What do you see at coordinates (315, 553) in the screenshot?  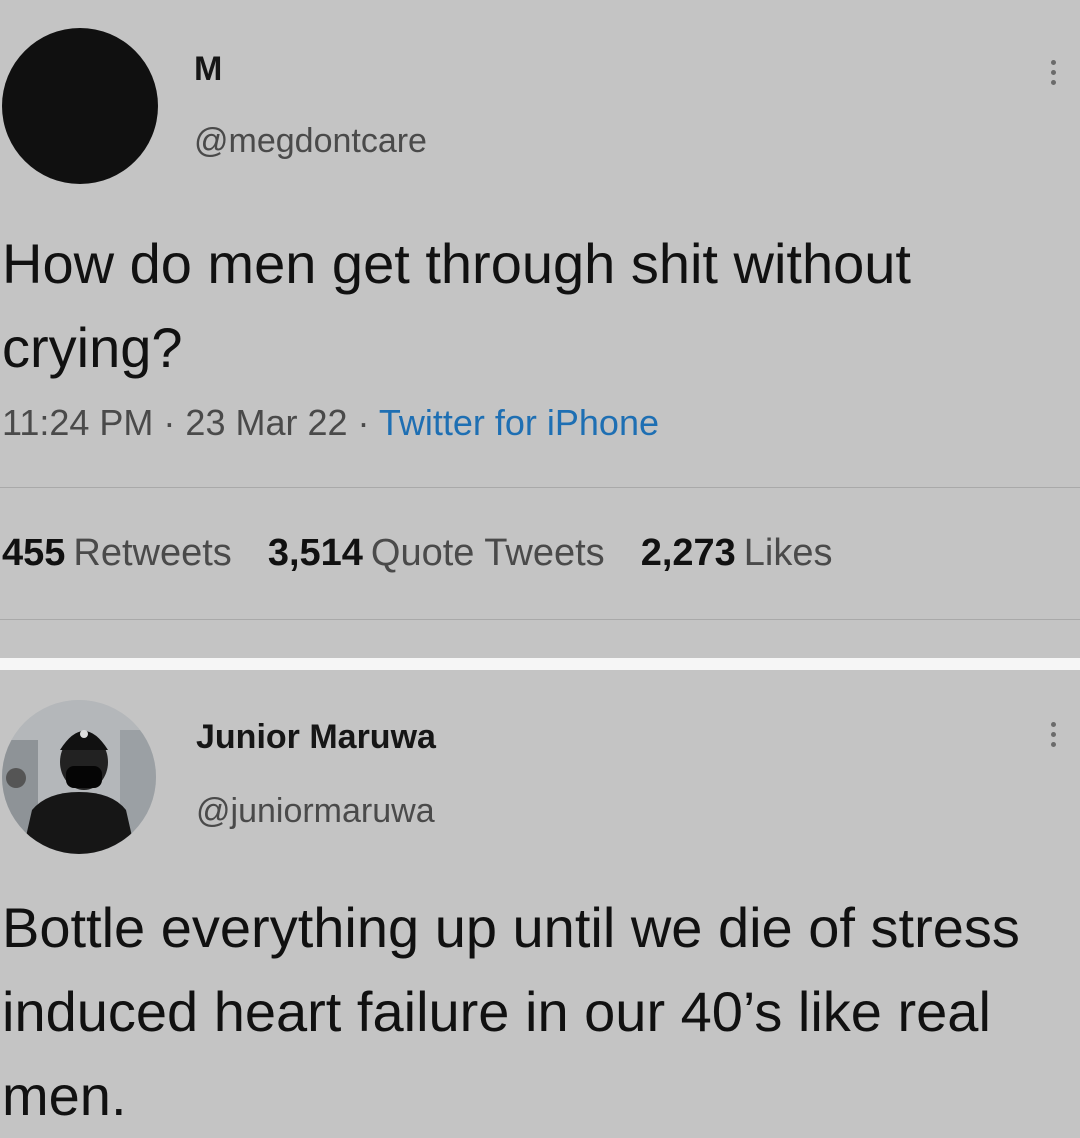 I see `quote-tweets-count: 3,514` at bounding box center [315, 553].